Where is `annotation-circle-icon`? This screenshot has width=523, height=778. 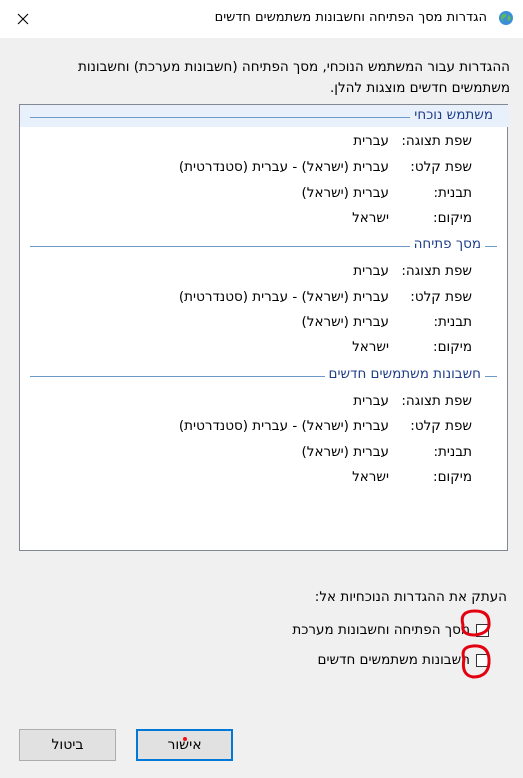 annotation-circle-icon is located at coordinates (475, 644).